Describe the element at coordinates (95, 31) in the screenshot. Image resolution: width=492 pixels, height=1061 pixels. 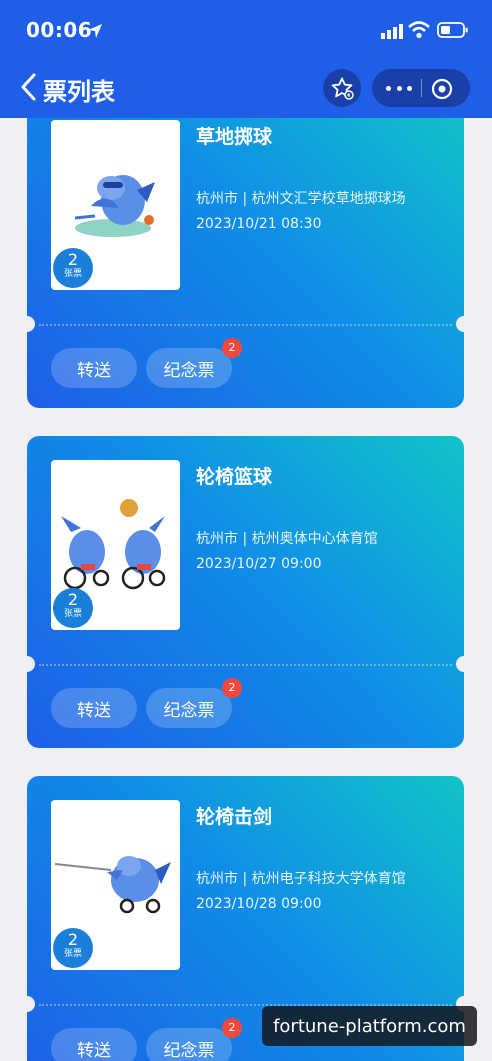
I see `location-arrow-icon` at that location.